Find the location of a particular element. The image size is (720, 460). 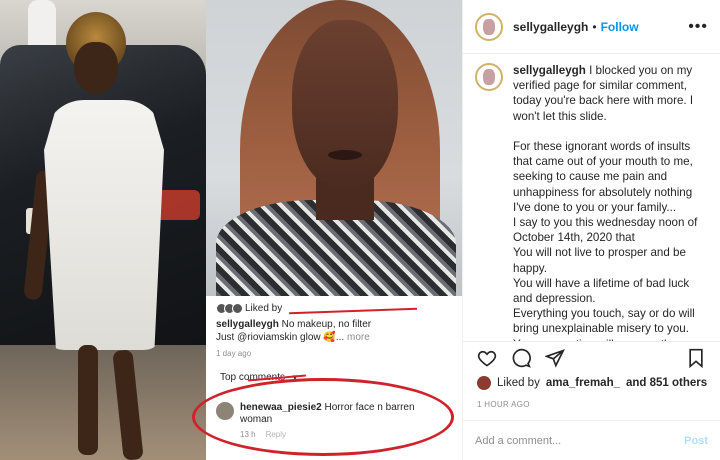

likes-summary: Liked by ama_fremah_ and 851 others is located at coordinates (592, 383).